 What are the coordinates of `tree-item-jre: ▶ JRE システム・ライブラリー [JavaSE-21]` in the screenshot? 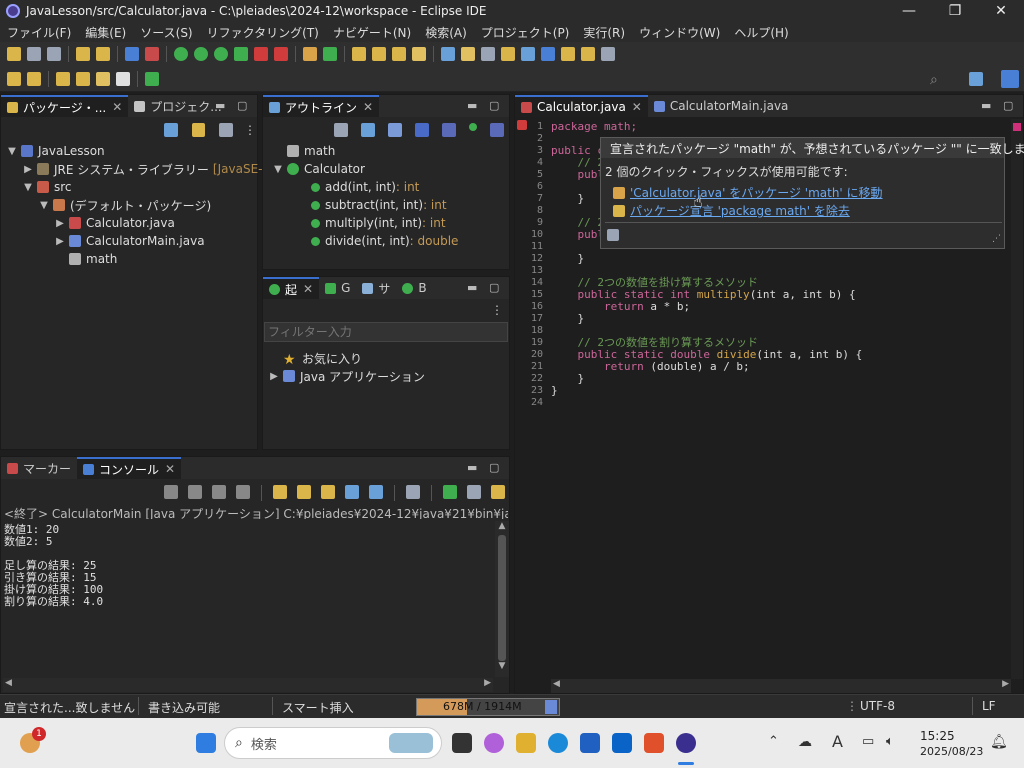 It's located at (152, 169).